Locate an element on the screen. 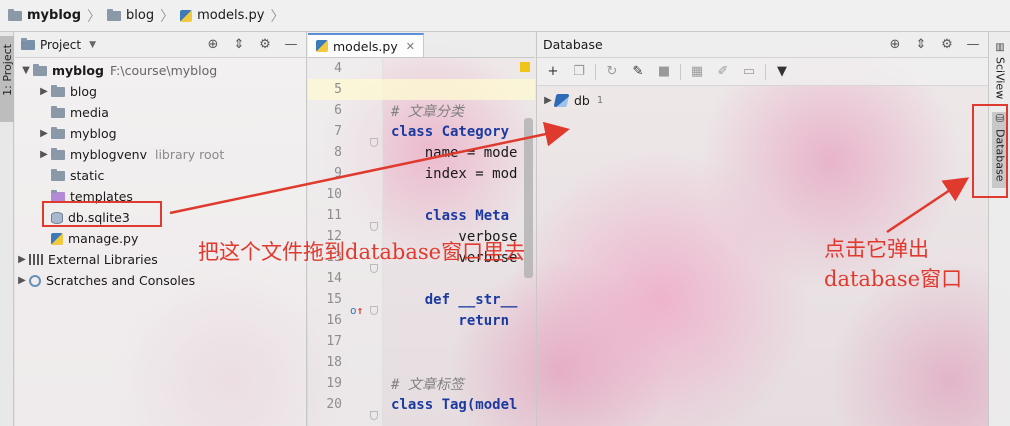 This screenshot has width=1010, height=426. table-icon: ▦ is located at coordinates (697, 72).